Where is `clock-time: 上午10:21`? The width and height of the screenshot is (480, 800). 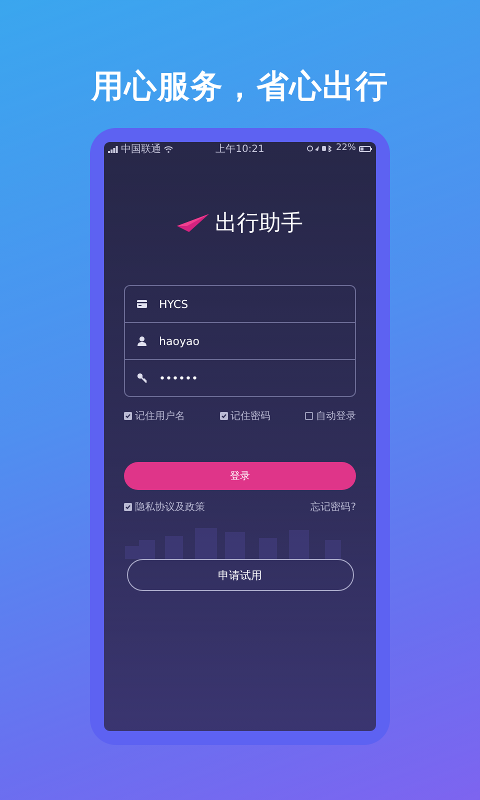
clock-time: 上午10:21 is located at coordinates (240, 149).